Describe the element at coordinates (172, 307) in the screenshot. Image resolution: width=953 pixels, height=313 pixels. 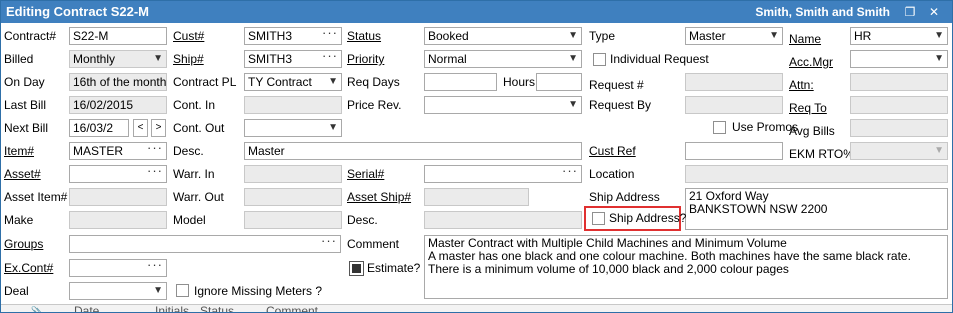
I see `grid-col-initials: Initials` at that location.